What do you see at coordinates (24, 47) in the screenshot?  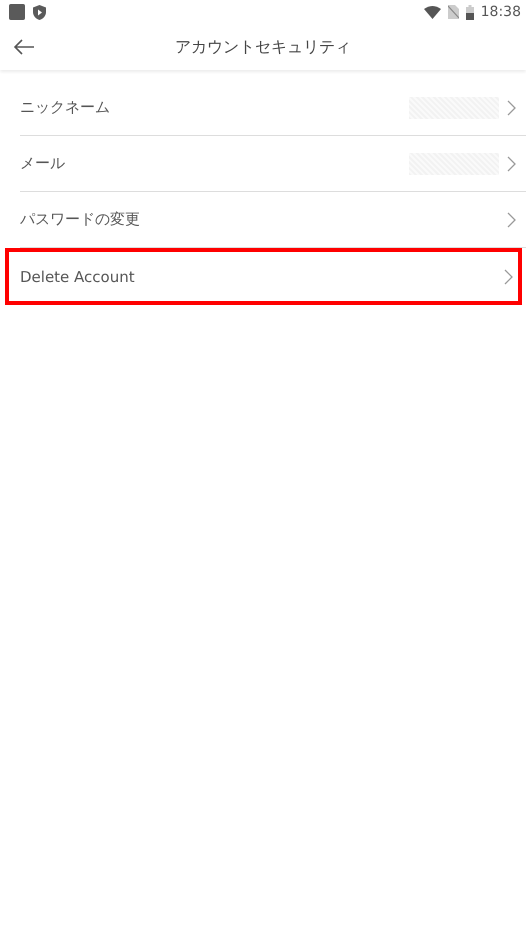 I see `back-button` at bounding box center [24, 47].